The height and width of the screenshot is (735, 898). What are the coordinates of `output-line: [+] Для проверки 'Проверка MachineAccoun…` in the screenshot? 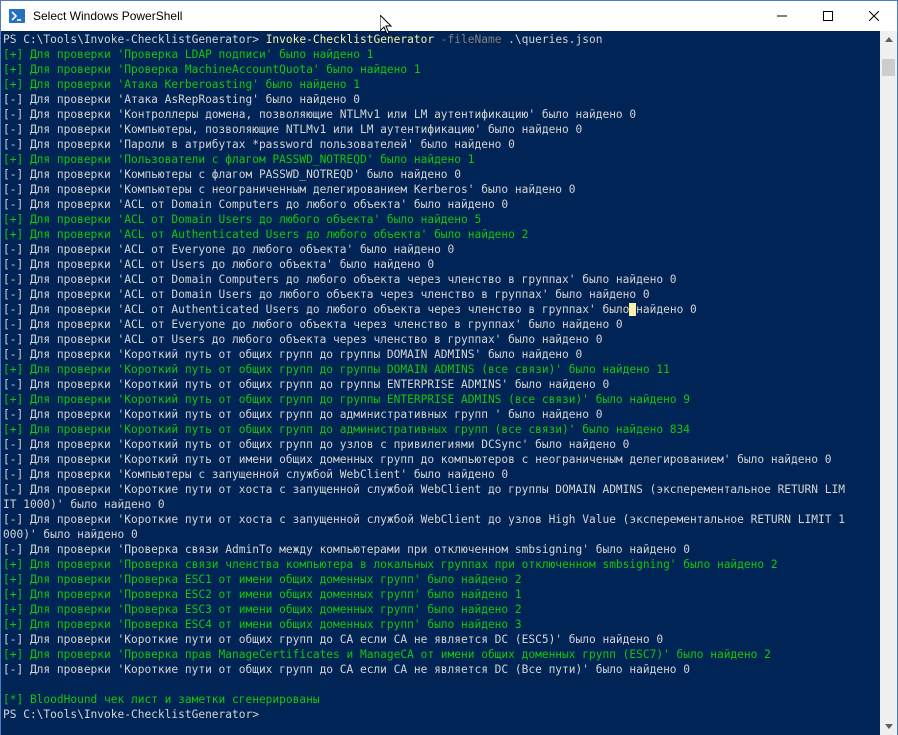 It's located at (212, 69).